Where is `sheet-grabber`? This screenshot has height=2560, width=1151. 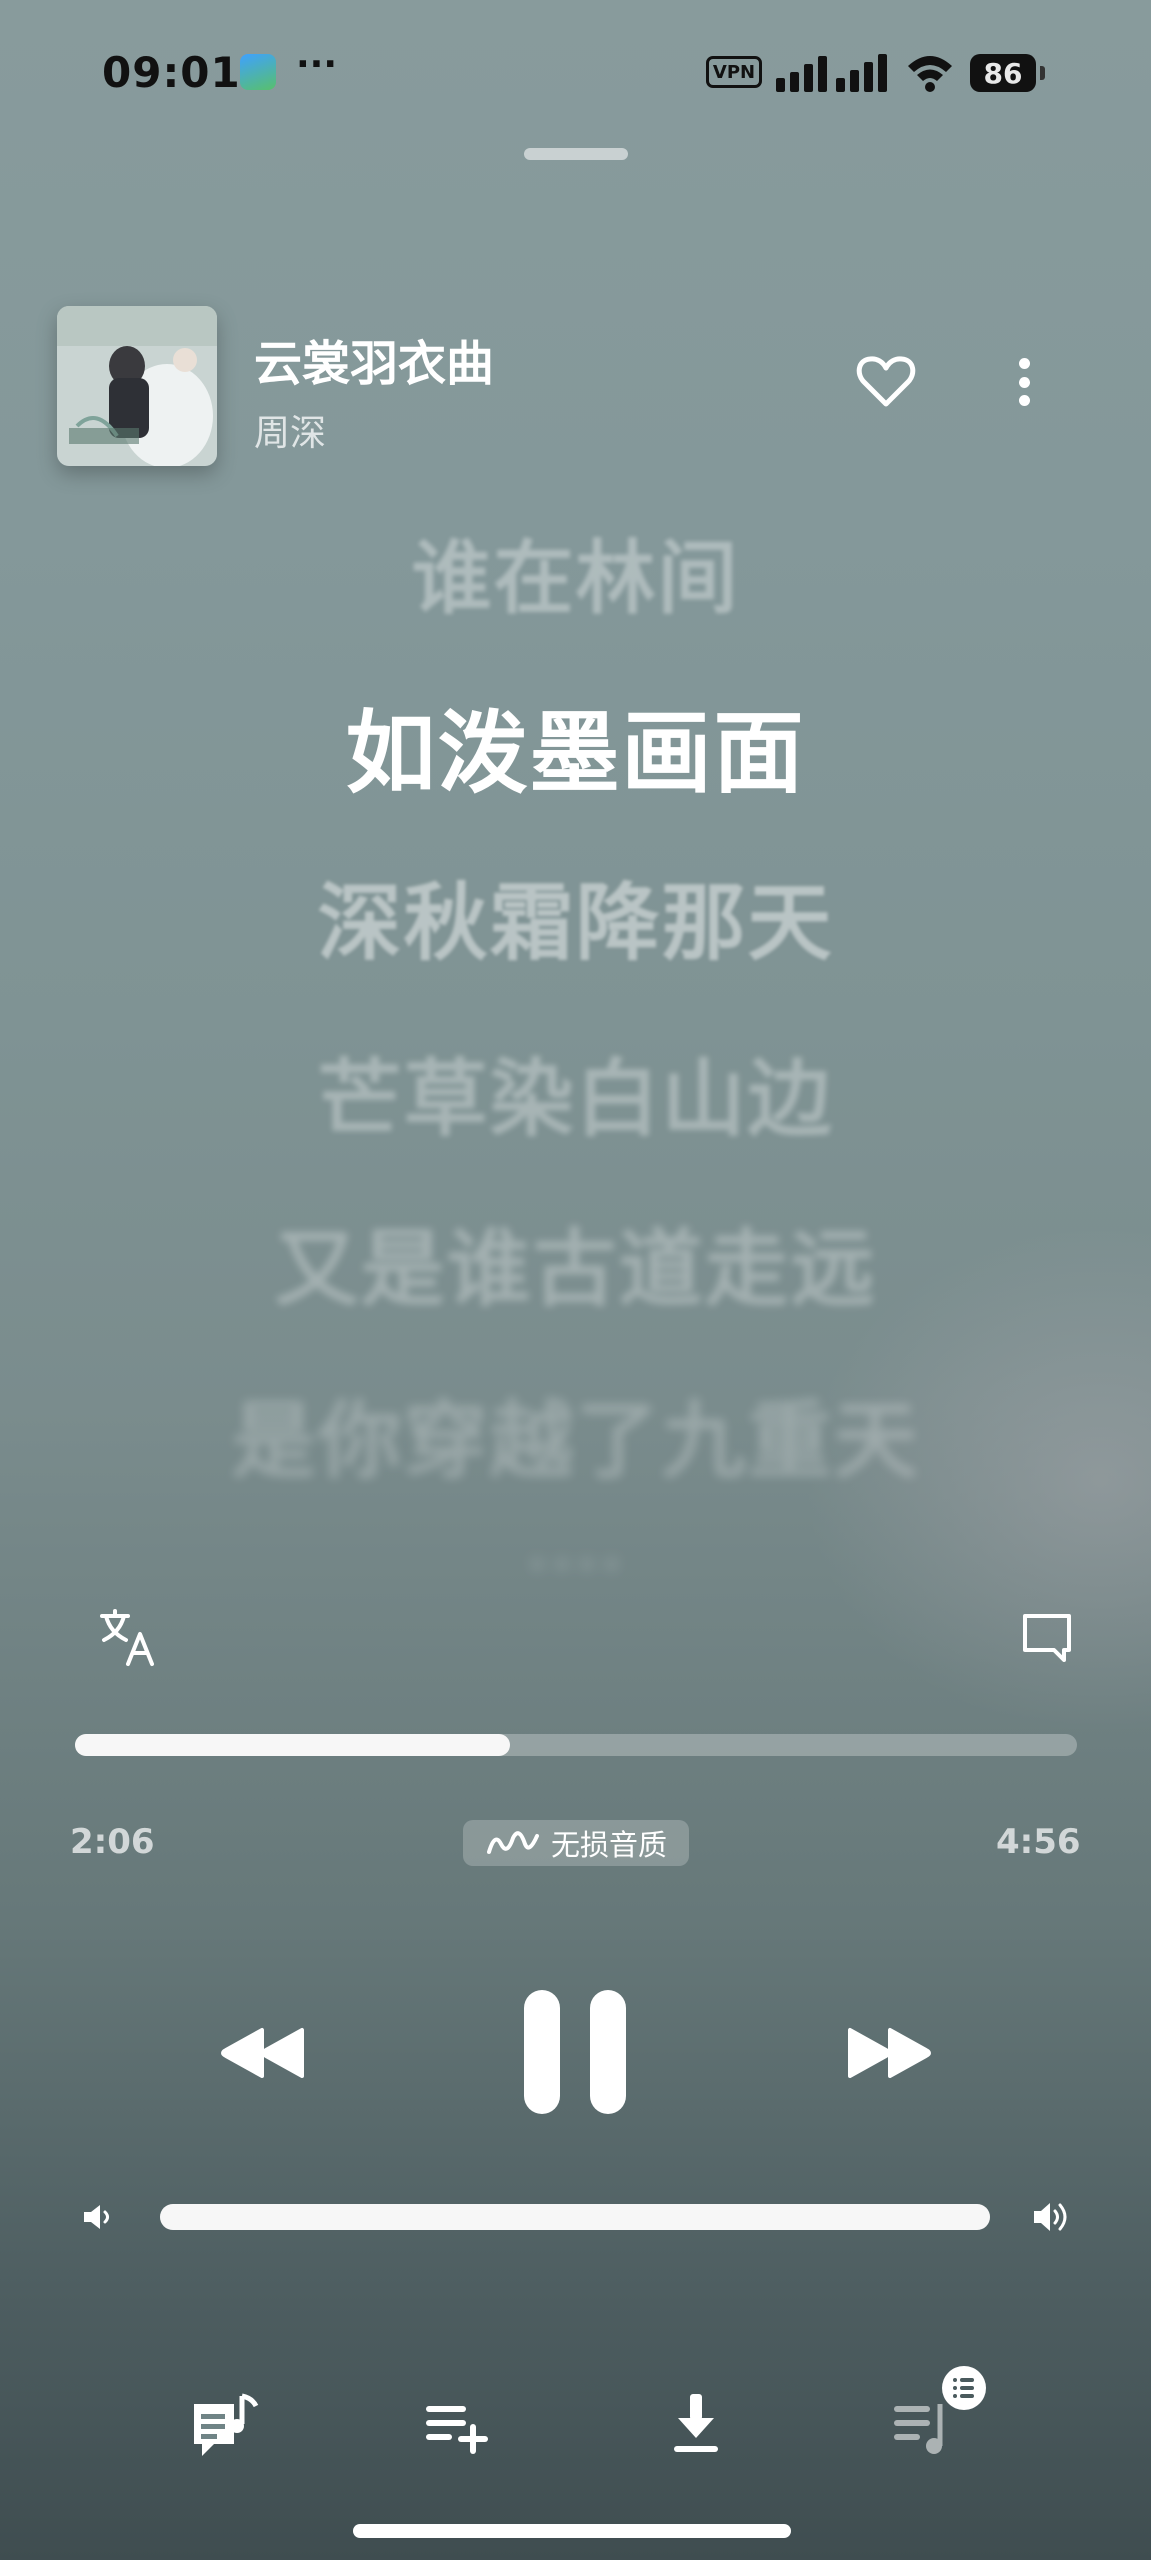 sheet-grabber is located at coordinates (576, 154).